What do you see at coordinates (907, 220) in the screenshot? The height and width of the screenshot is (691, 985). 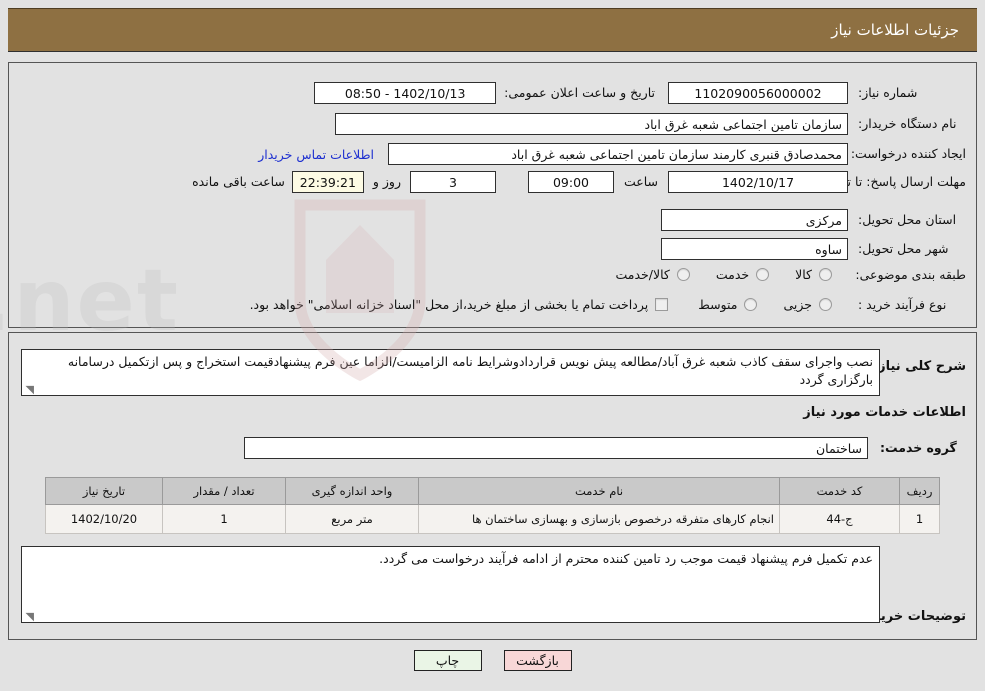 I see `province-label: استان محل تحویل:` at bounding box center [907, 220].